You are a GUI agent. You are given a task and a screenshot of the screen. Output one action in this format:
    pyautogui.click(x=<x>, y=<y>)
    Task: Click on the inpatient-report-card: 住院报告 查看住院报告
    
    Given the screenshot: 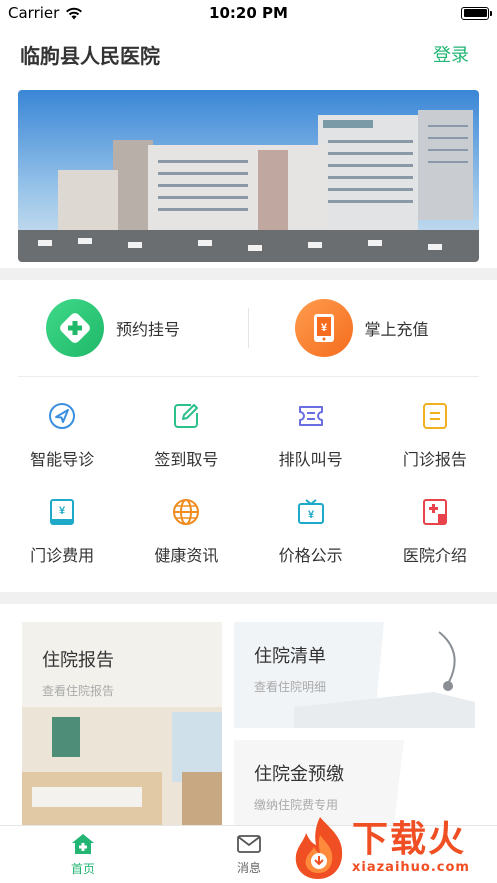 What is the action you would take?
    pyautogui.click(x=122, y=723)
    